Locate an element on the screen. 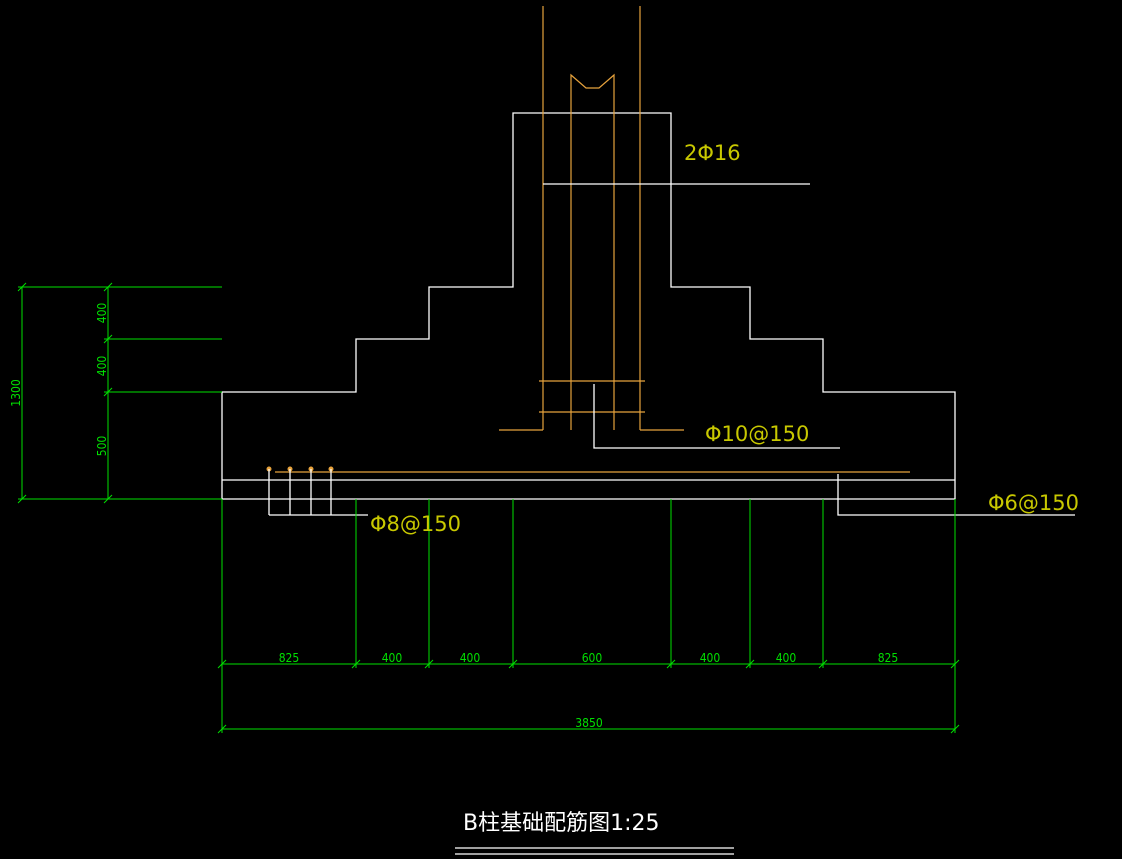  dim-bottom-7: 825 is located at coordinates (888, 658).